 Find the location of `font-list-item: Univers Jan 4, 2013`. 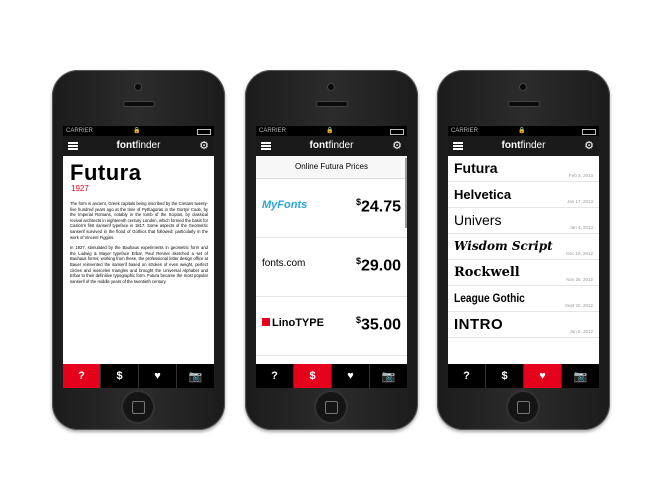

font-list-item: Univers Jan 4, 2013 is located at coordinates (523, 221).